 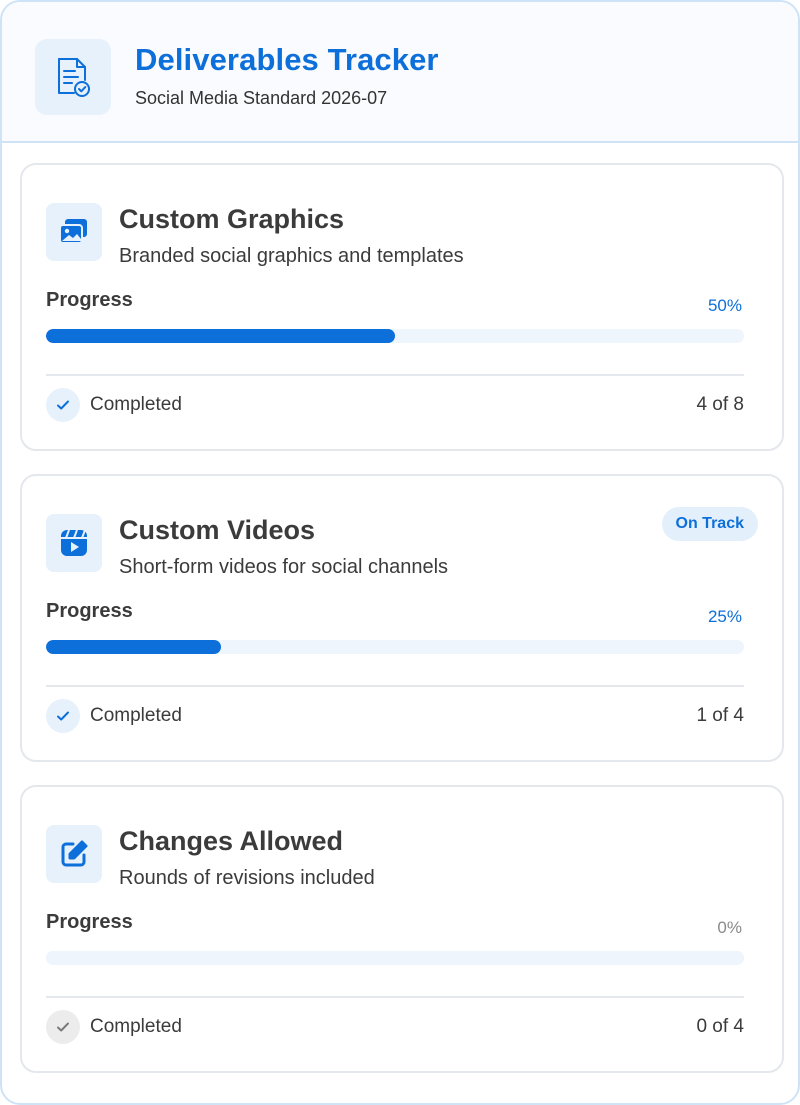 What do you see at coordinates (74, 232) in the screenshot?
I see `images-icon` at bounding box center [74, 232].